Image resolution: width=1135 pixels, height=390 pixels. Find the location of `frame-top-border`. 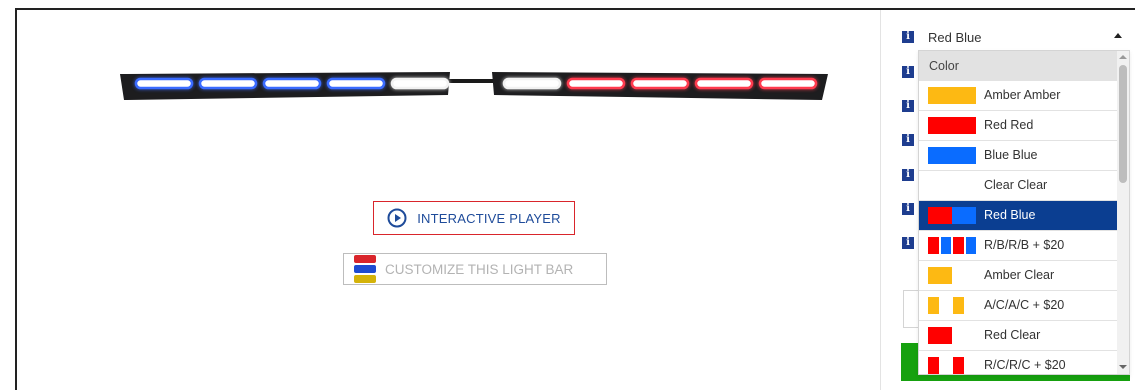

frame-top-border is located at coordinates (575, 9).